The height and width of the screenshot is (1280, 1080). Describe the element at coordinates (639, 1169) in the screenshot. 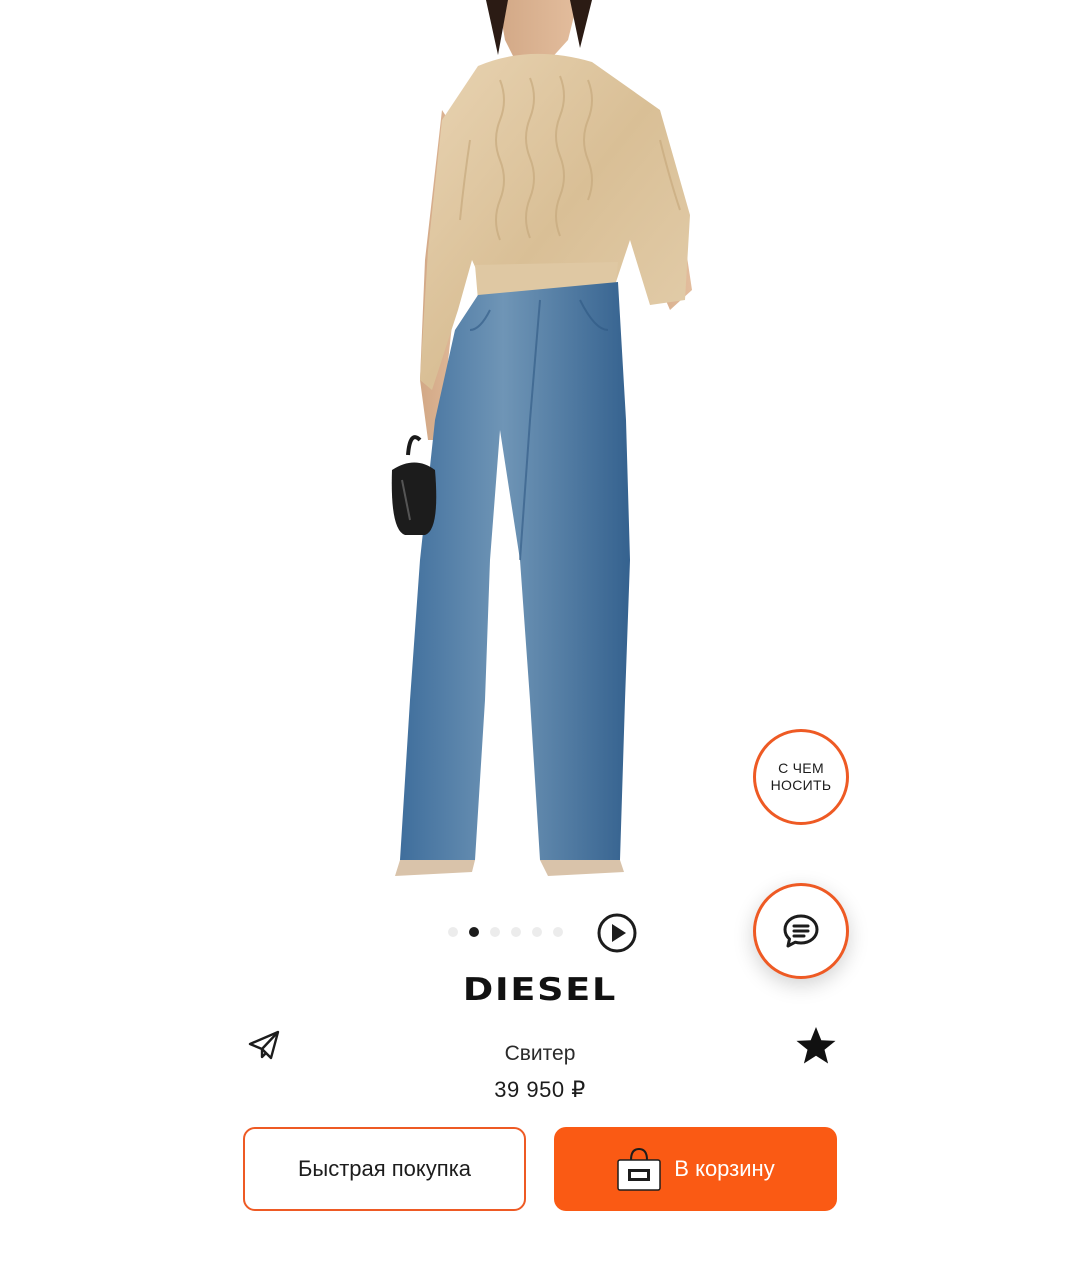

I see `shopping-bag-icon` at that location.